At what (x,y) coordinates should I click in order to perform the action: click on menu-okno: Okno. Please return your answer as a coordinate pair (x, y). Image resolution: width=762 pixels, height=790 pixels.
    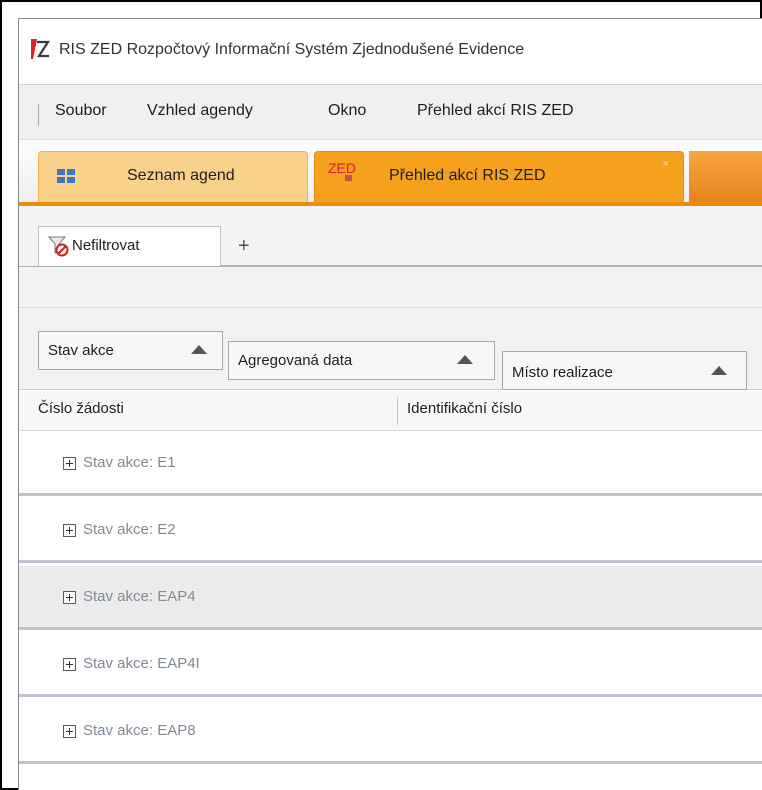
    Looking at the image, I should click on (347, 111).